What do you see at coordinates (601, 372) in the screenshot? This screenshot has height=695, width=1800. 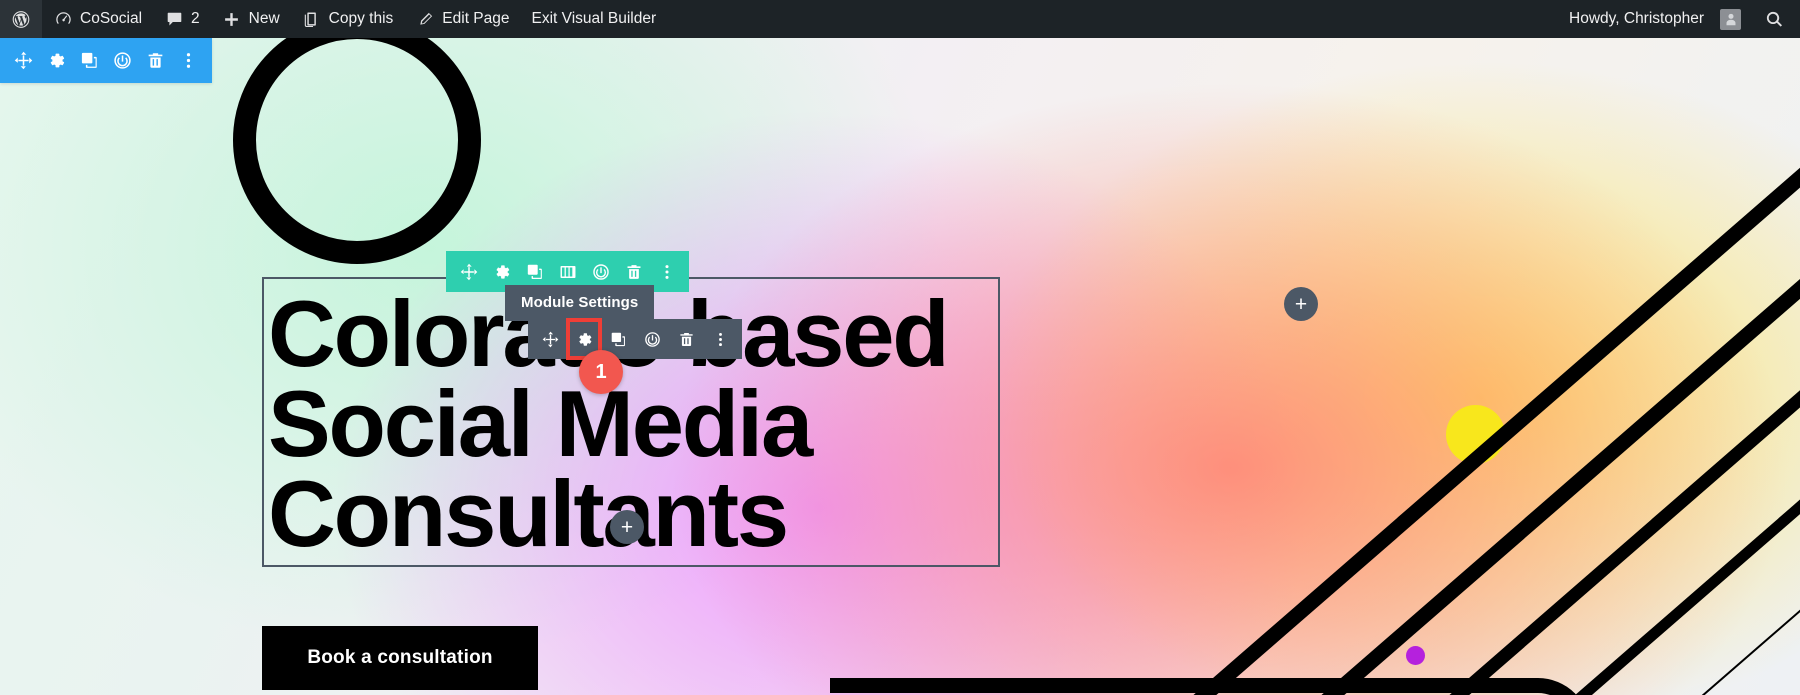 I see `step-badge: 1` at bounding box center [601, 372].